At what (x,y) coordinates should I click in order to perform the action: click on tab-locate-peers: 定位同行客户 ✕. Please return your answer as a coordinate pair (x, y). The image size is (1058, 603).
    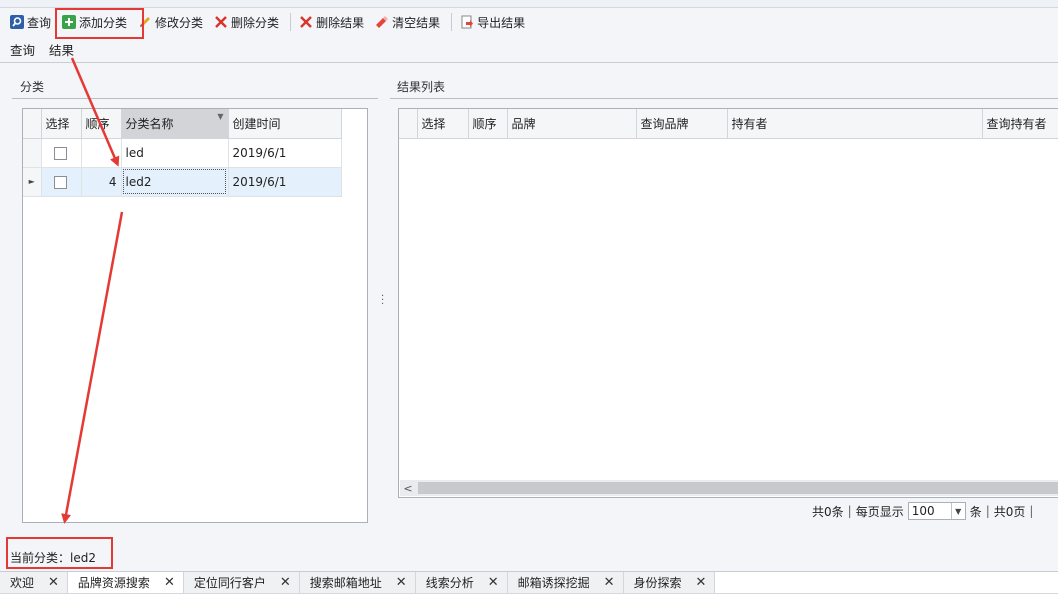
    Looking at the image, I should click on (242, 582).